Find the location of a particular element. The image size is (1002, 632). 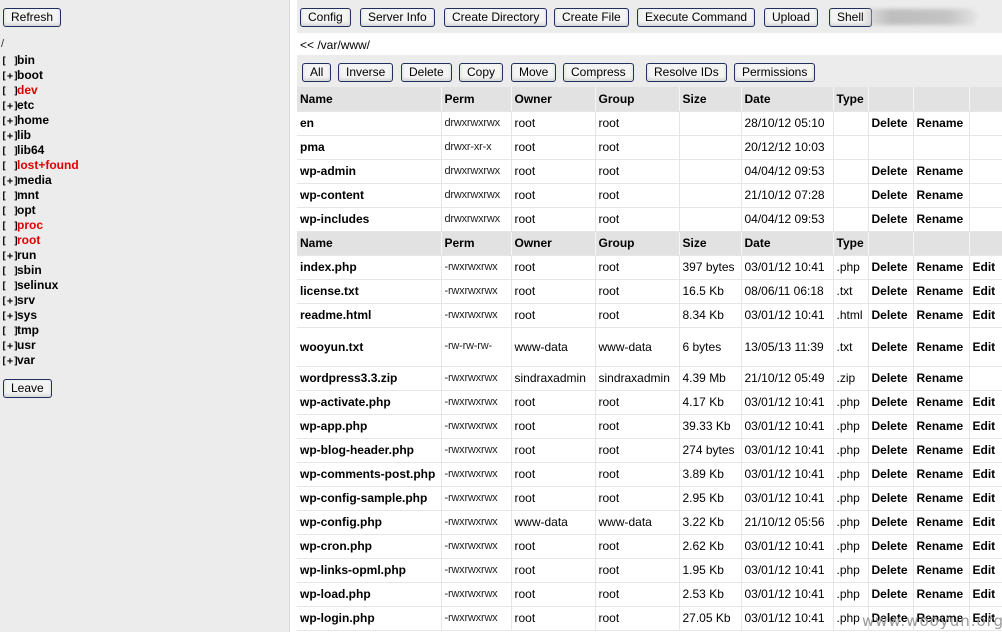

resolve-ids-button: Resolve IDs is located at coordinates (686, 72).